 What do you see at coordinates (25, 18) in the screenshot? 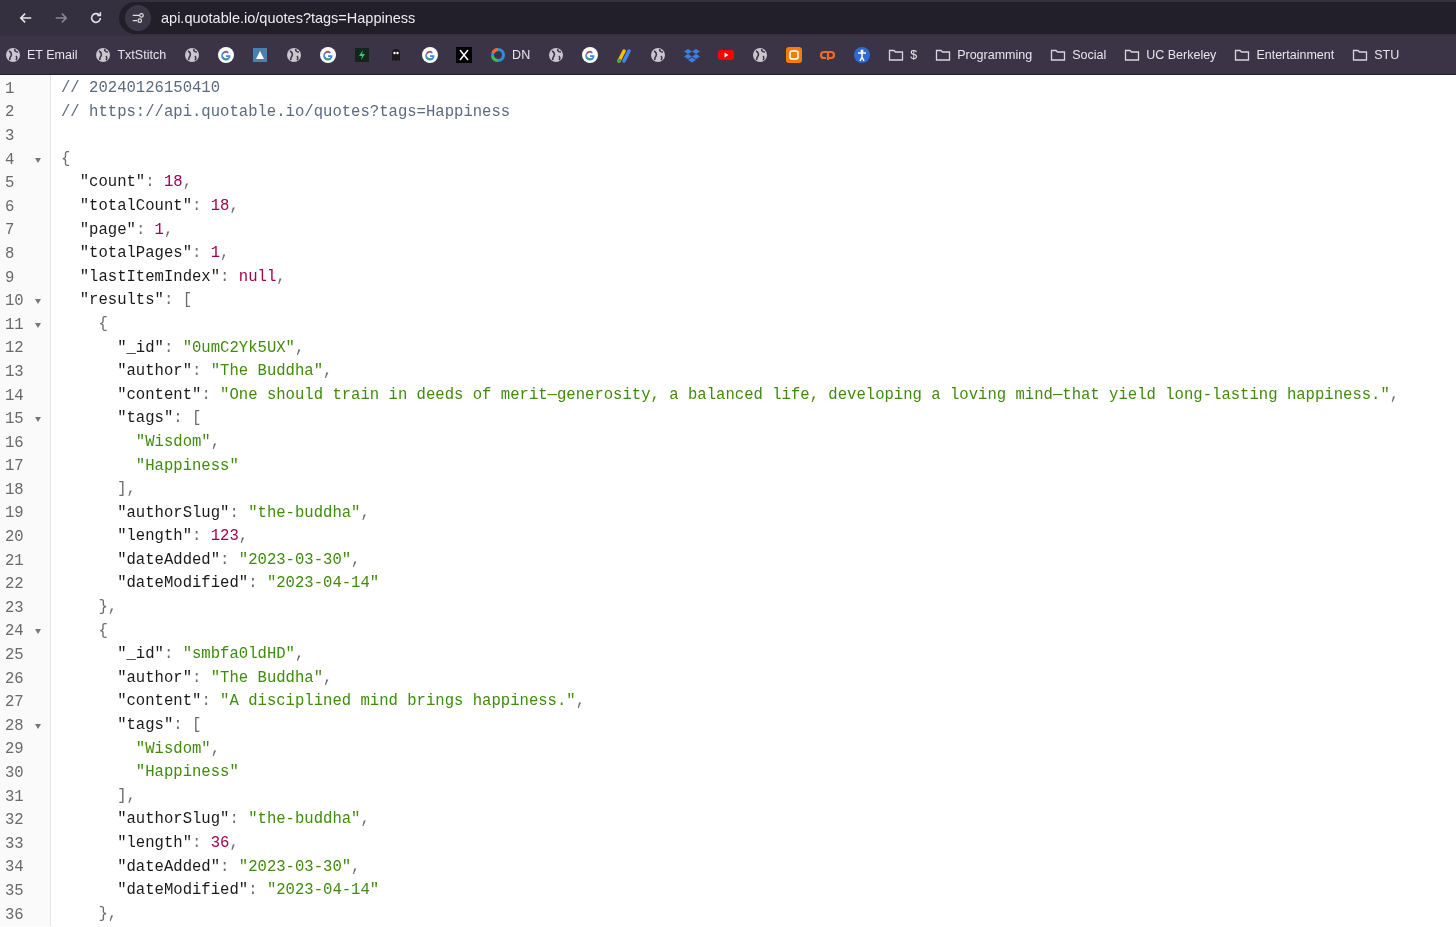
I see `back-arrow-icon` at bounding box center [25, 18].